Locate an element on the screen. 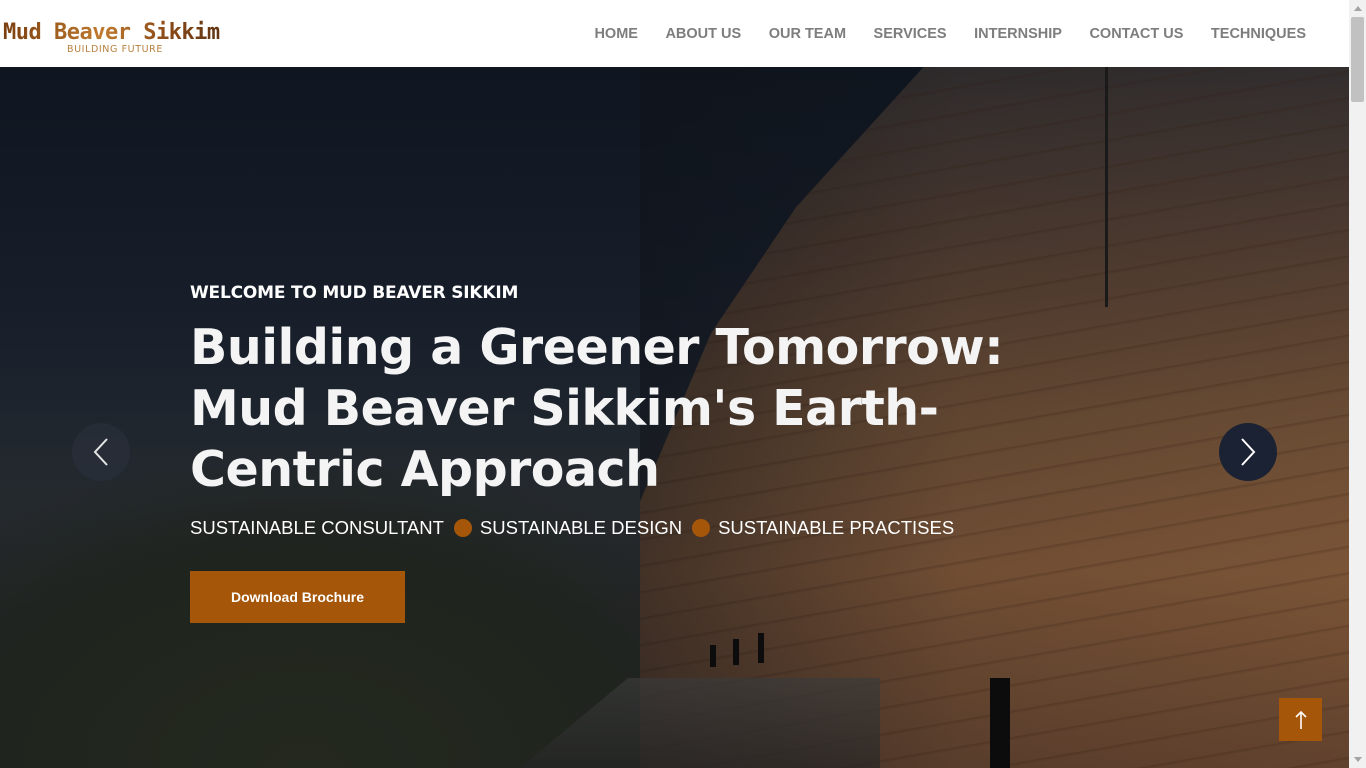 This screenshot has width=1366, height=768. nav-item-about-us: ABOUT US is located at coordinates (703, 34).